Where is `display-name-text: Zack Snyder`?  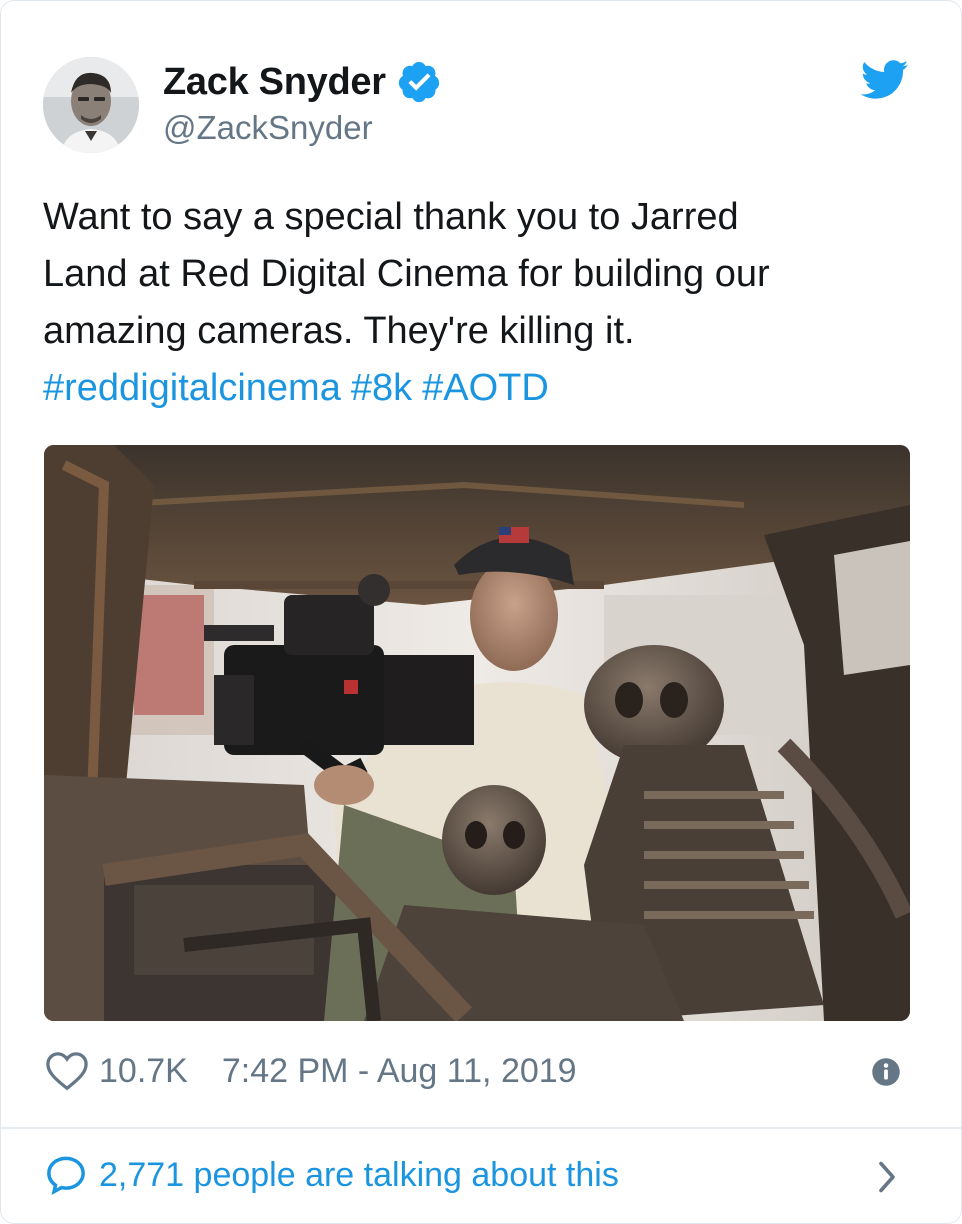 display-name-text: Zack Snyder is located at coordinates (274, 81).